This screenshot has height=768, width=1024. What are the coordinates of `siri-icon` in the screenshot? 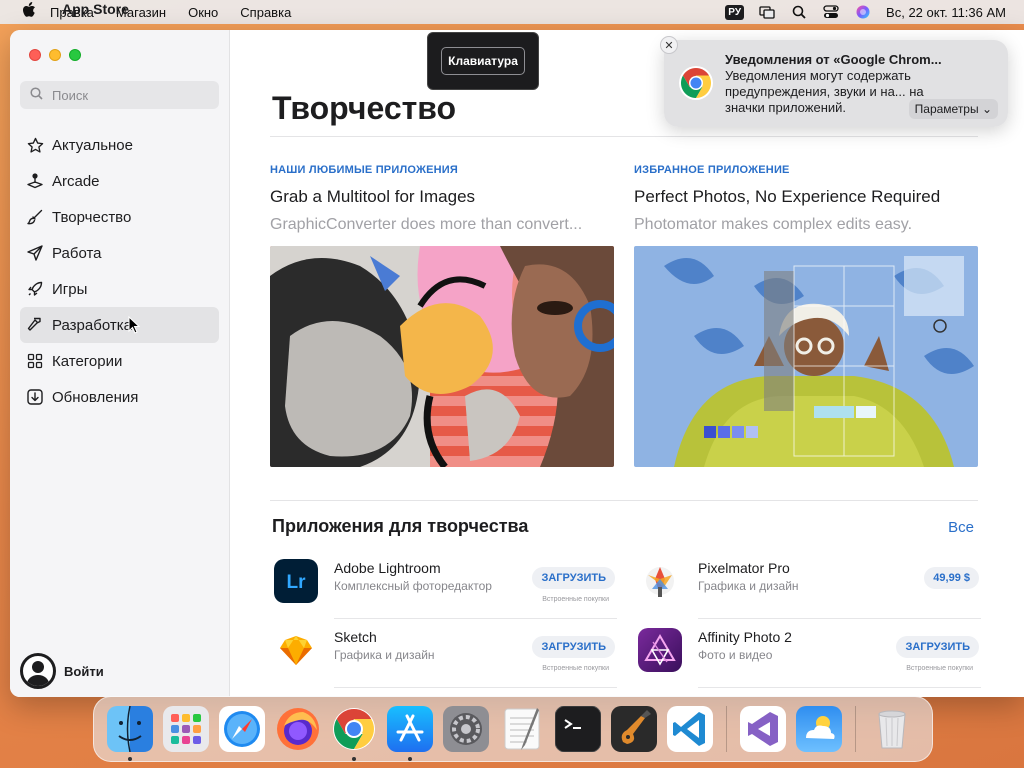 It's located at (863, 12).